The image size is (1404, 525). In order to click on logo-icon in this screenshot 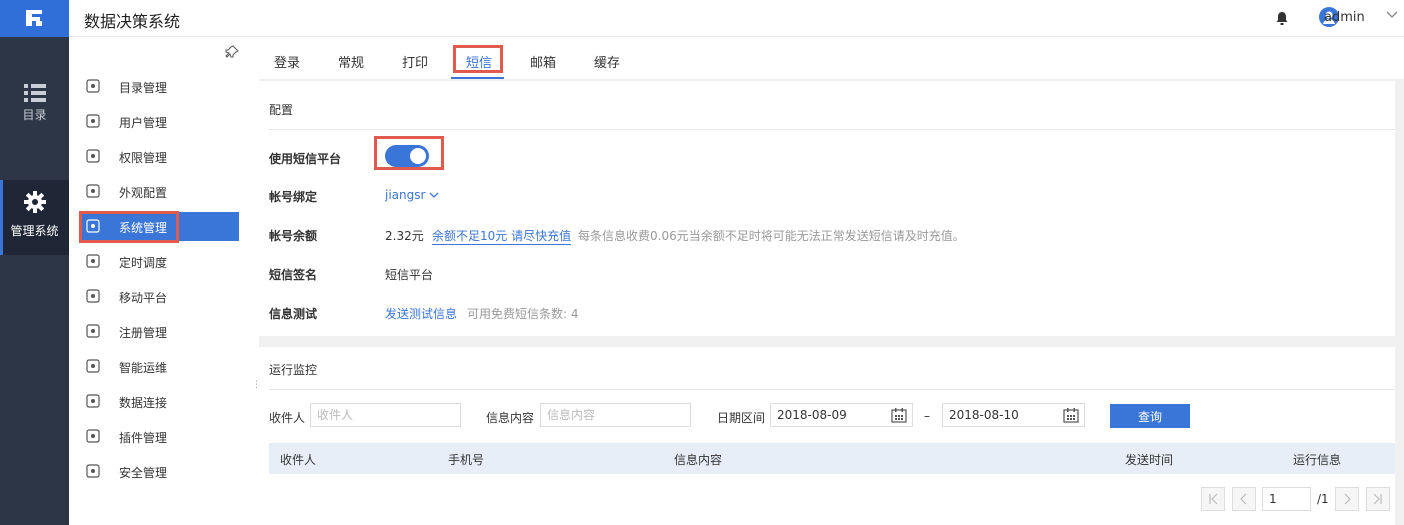, I will do `click(34, 18)`.